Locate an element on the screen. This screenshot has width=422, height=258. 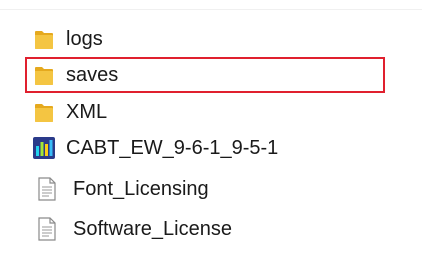
file-item-software-license: Software_License is located at coordinates (205, 229).